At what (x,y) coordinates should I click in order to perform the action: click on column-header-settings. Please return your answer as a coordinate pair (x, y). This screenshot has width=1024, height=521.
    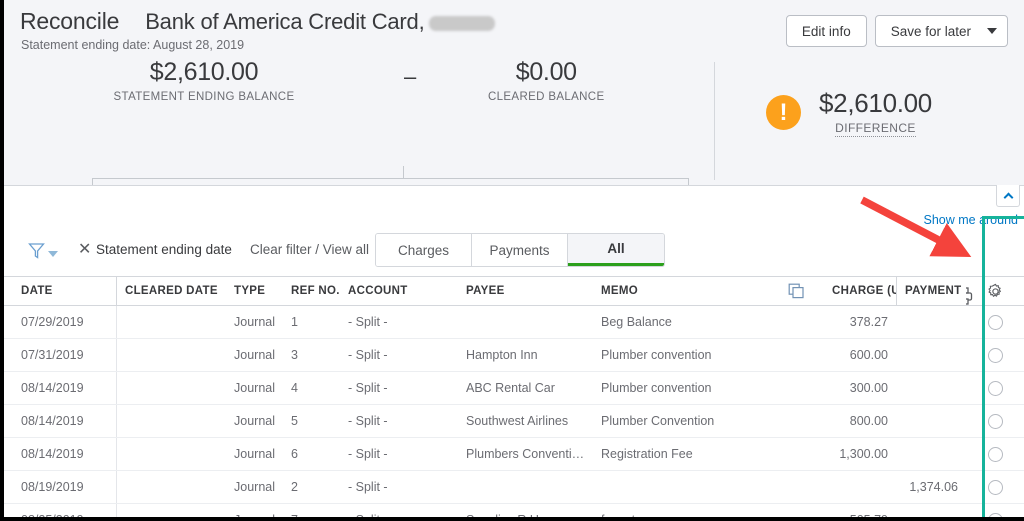
    Looking at the image, I should click on (995, 291).